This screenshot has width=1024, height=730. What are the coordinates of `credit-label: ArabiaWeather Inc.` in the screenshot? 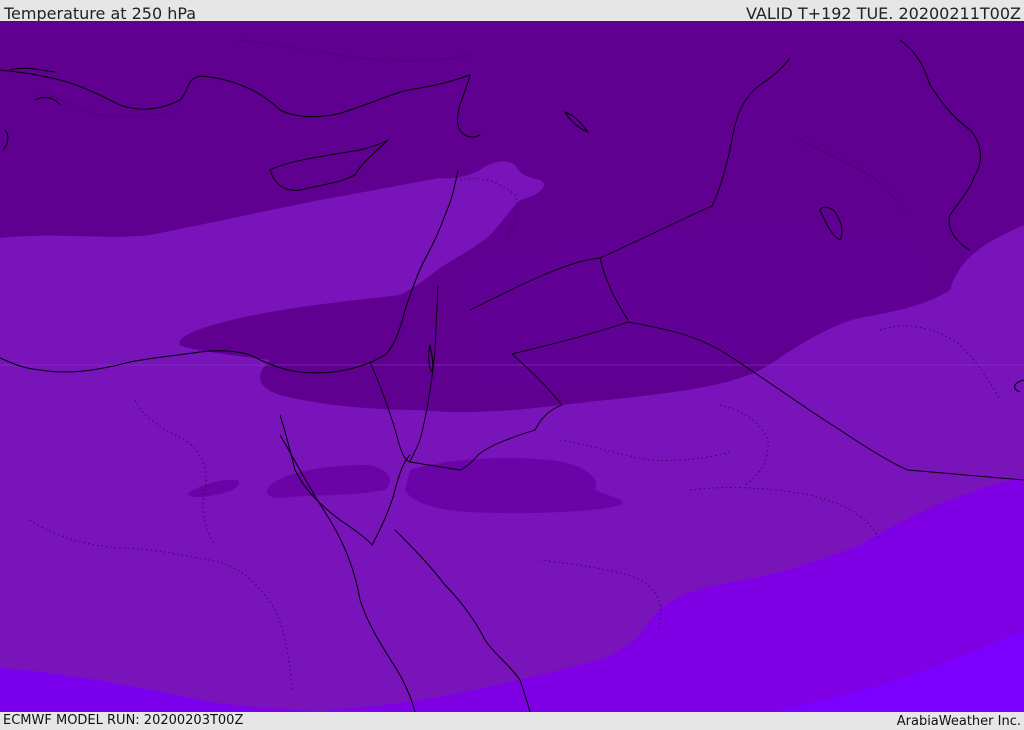 It's located at (958, 721).